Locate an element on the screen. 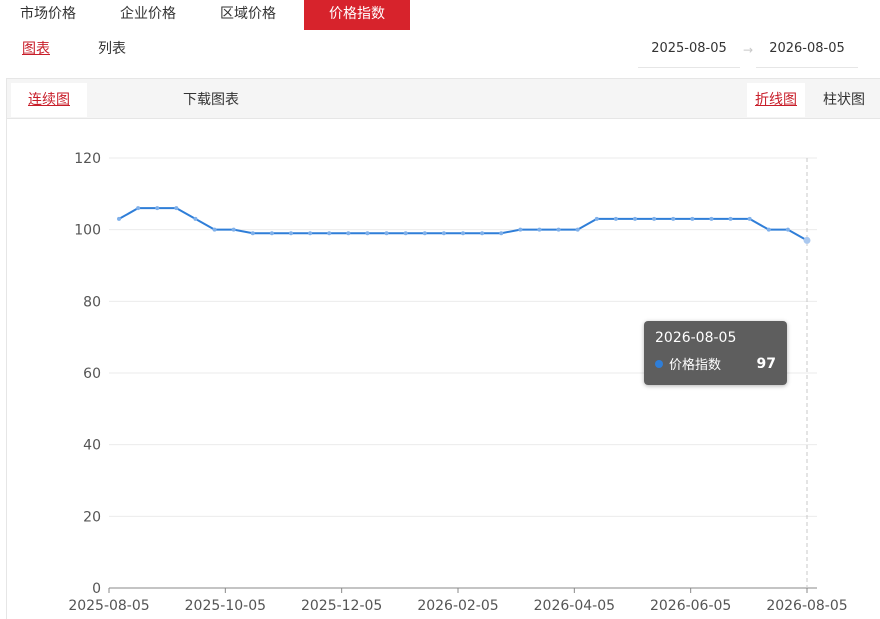 The image size is (880, 619). series-line is located at coordinates (463, 224).